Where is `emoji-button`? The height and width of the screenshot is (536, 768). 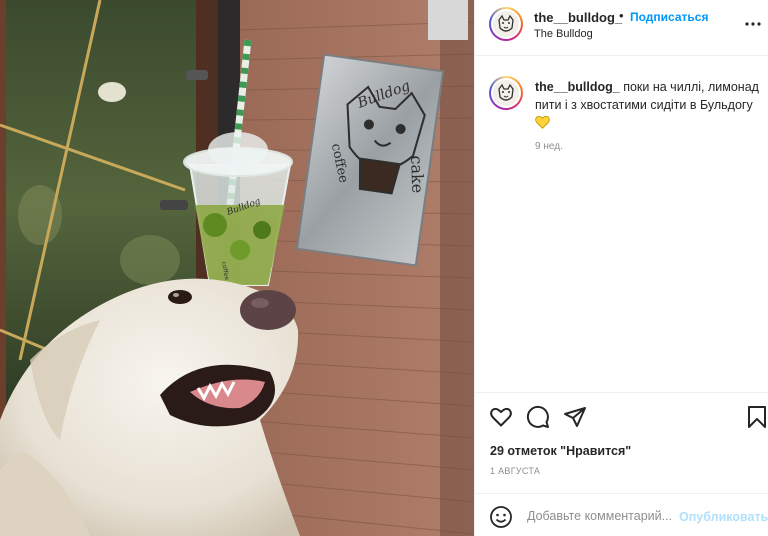 emoji-button is located at coordinates (501, 517).